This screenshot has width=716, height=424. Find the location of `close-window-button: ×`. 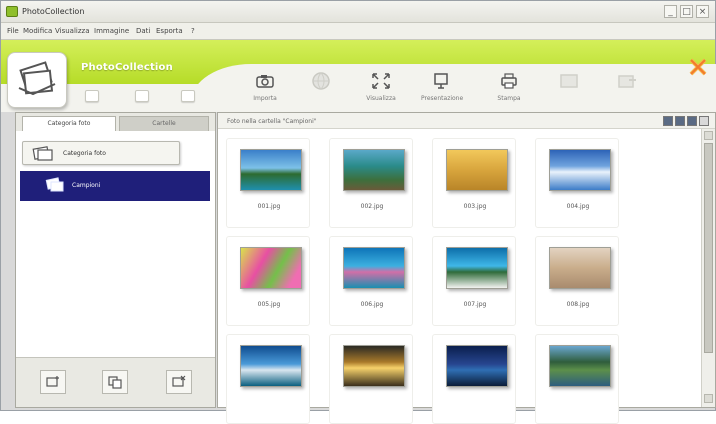

close-window-button: × is located at coordinates (702, 11).